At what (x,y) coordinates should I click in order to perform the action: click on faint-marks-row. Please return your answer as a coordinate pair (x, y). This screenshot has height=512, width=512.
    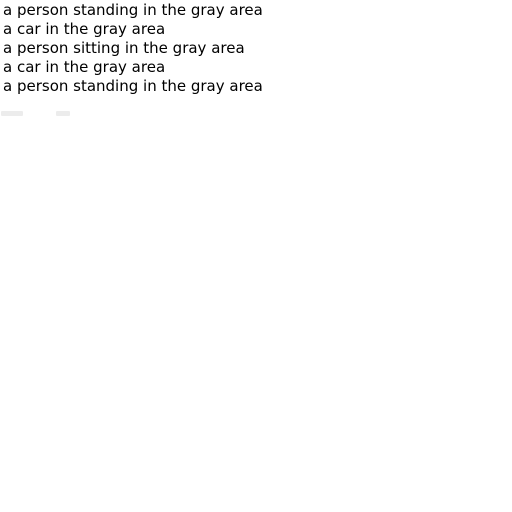
    Looking at the image, I should click on (40, 114).